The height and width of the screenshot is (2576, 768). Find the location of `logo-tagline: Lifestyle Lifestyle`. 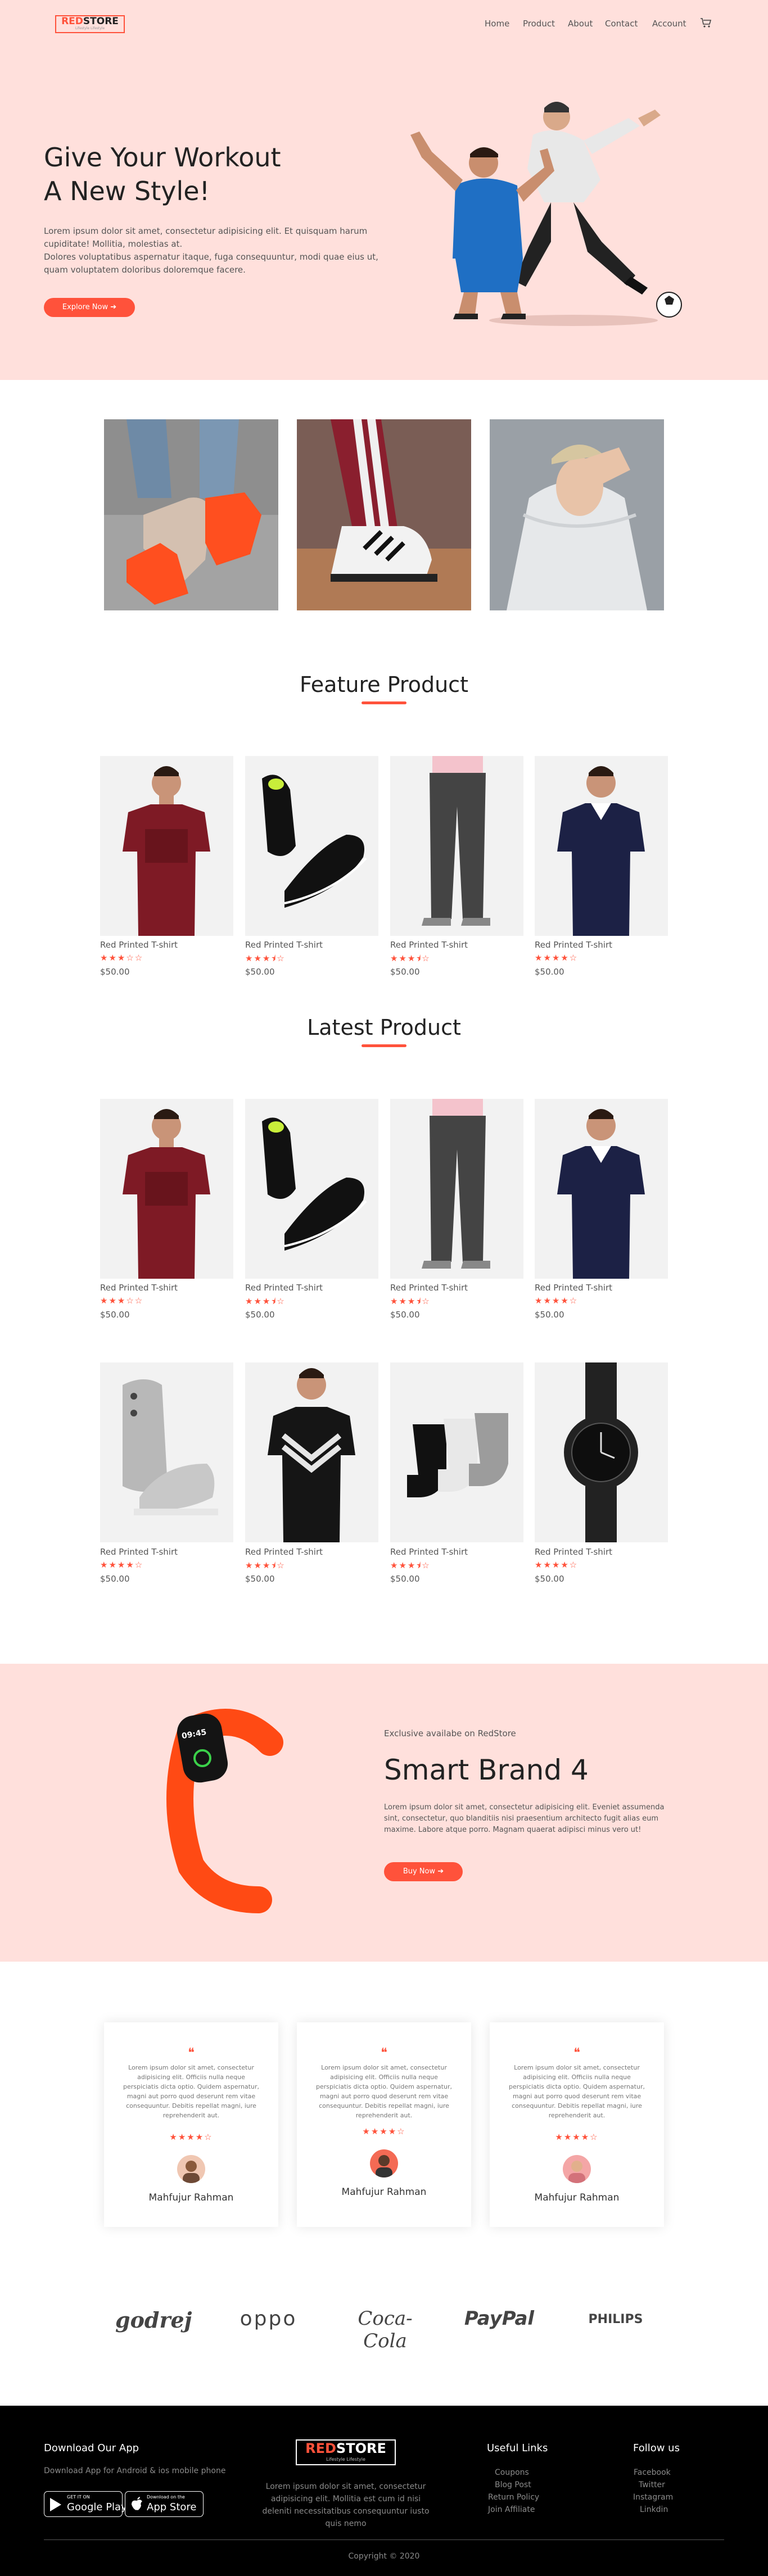

logo-tagline: Lifestyle Lifestyle is located at coordinates (90, 28).